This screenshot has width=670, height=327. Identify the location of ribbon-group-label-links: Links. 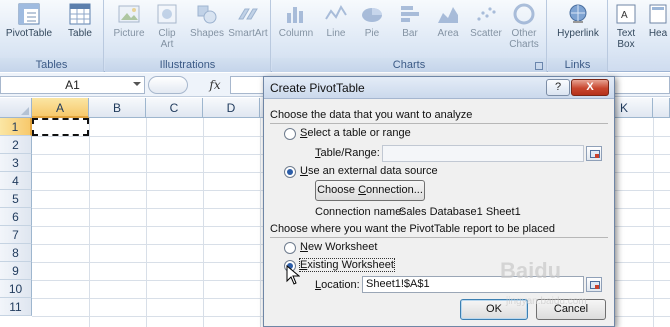
(577, 65).